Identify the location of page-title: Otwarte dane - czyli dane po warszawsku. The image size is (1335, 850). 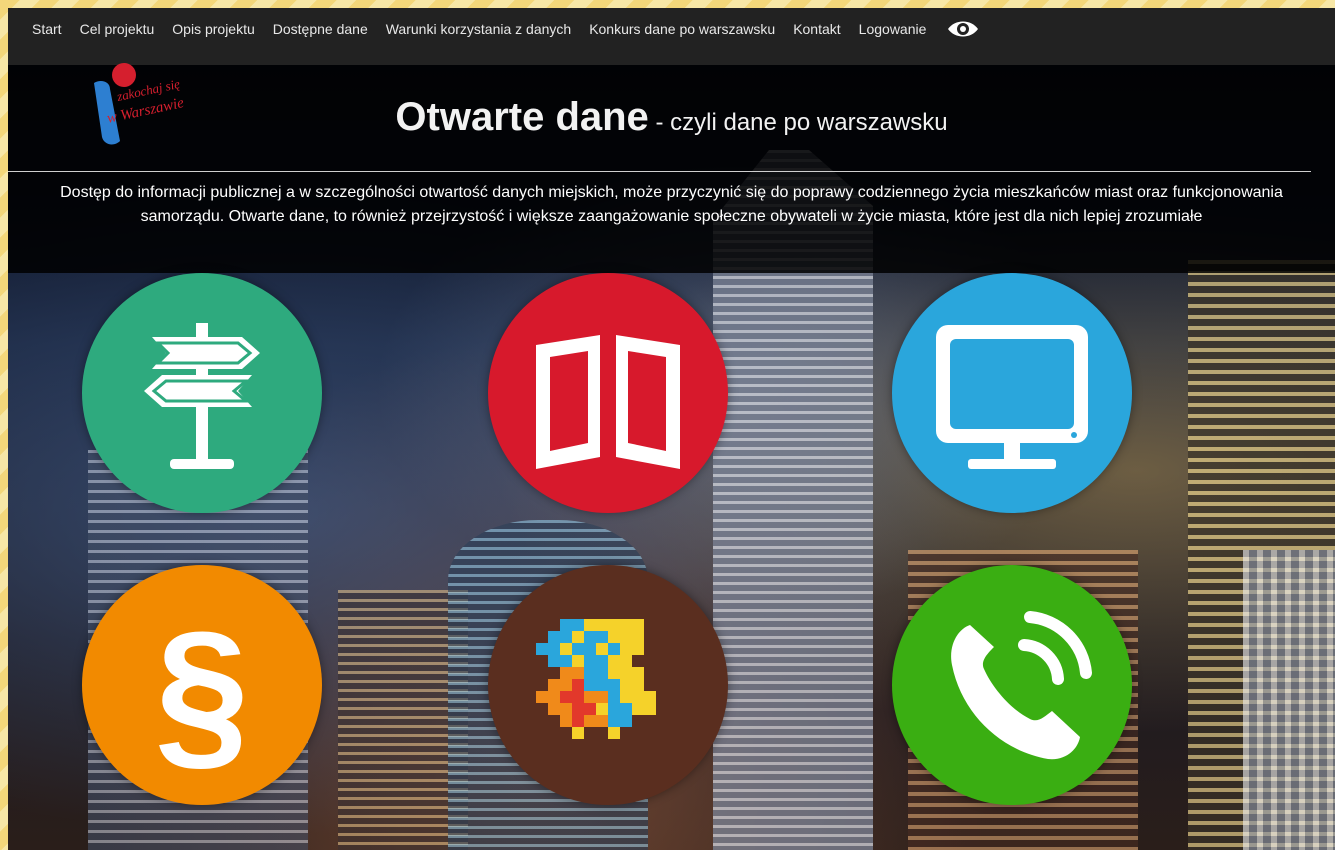
(671, 117).